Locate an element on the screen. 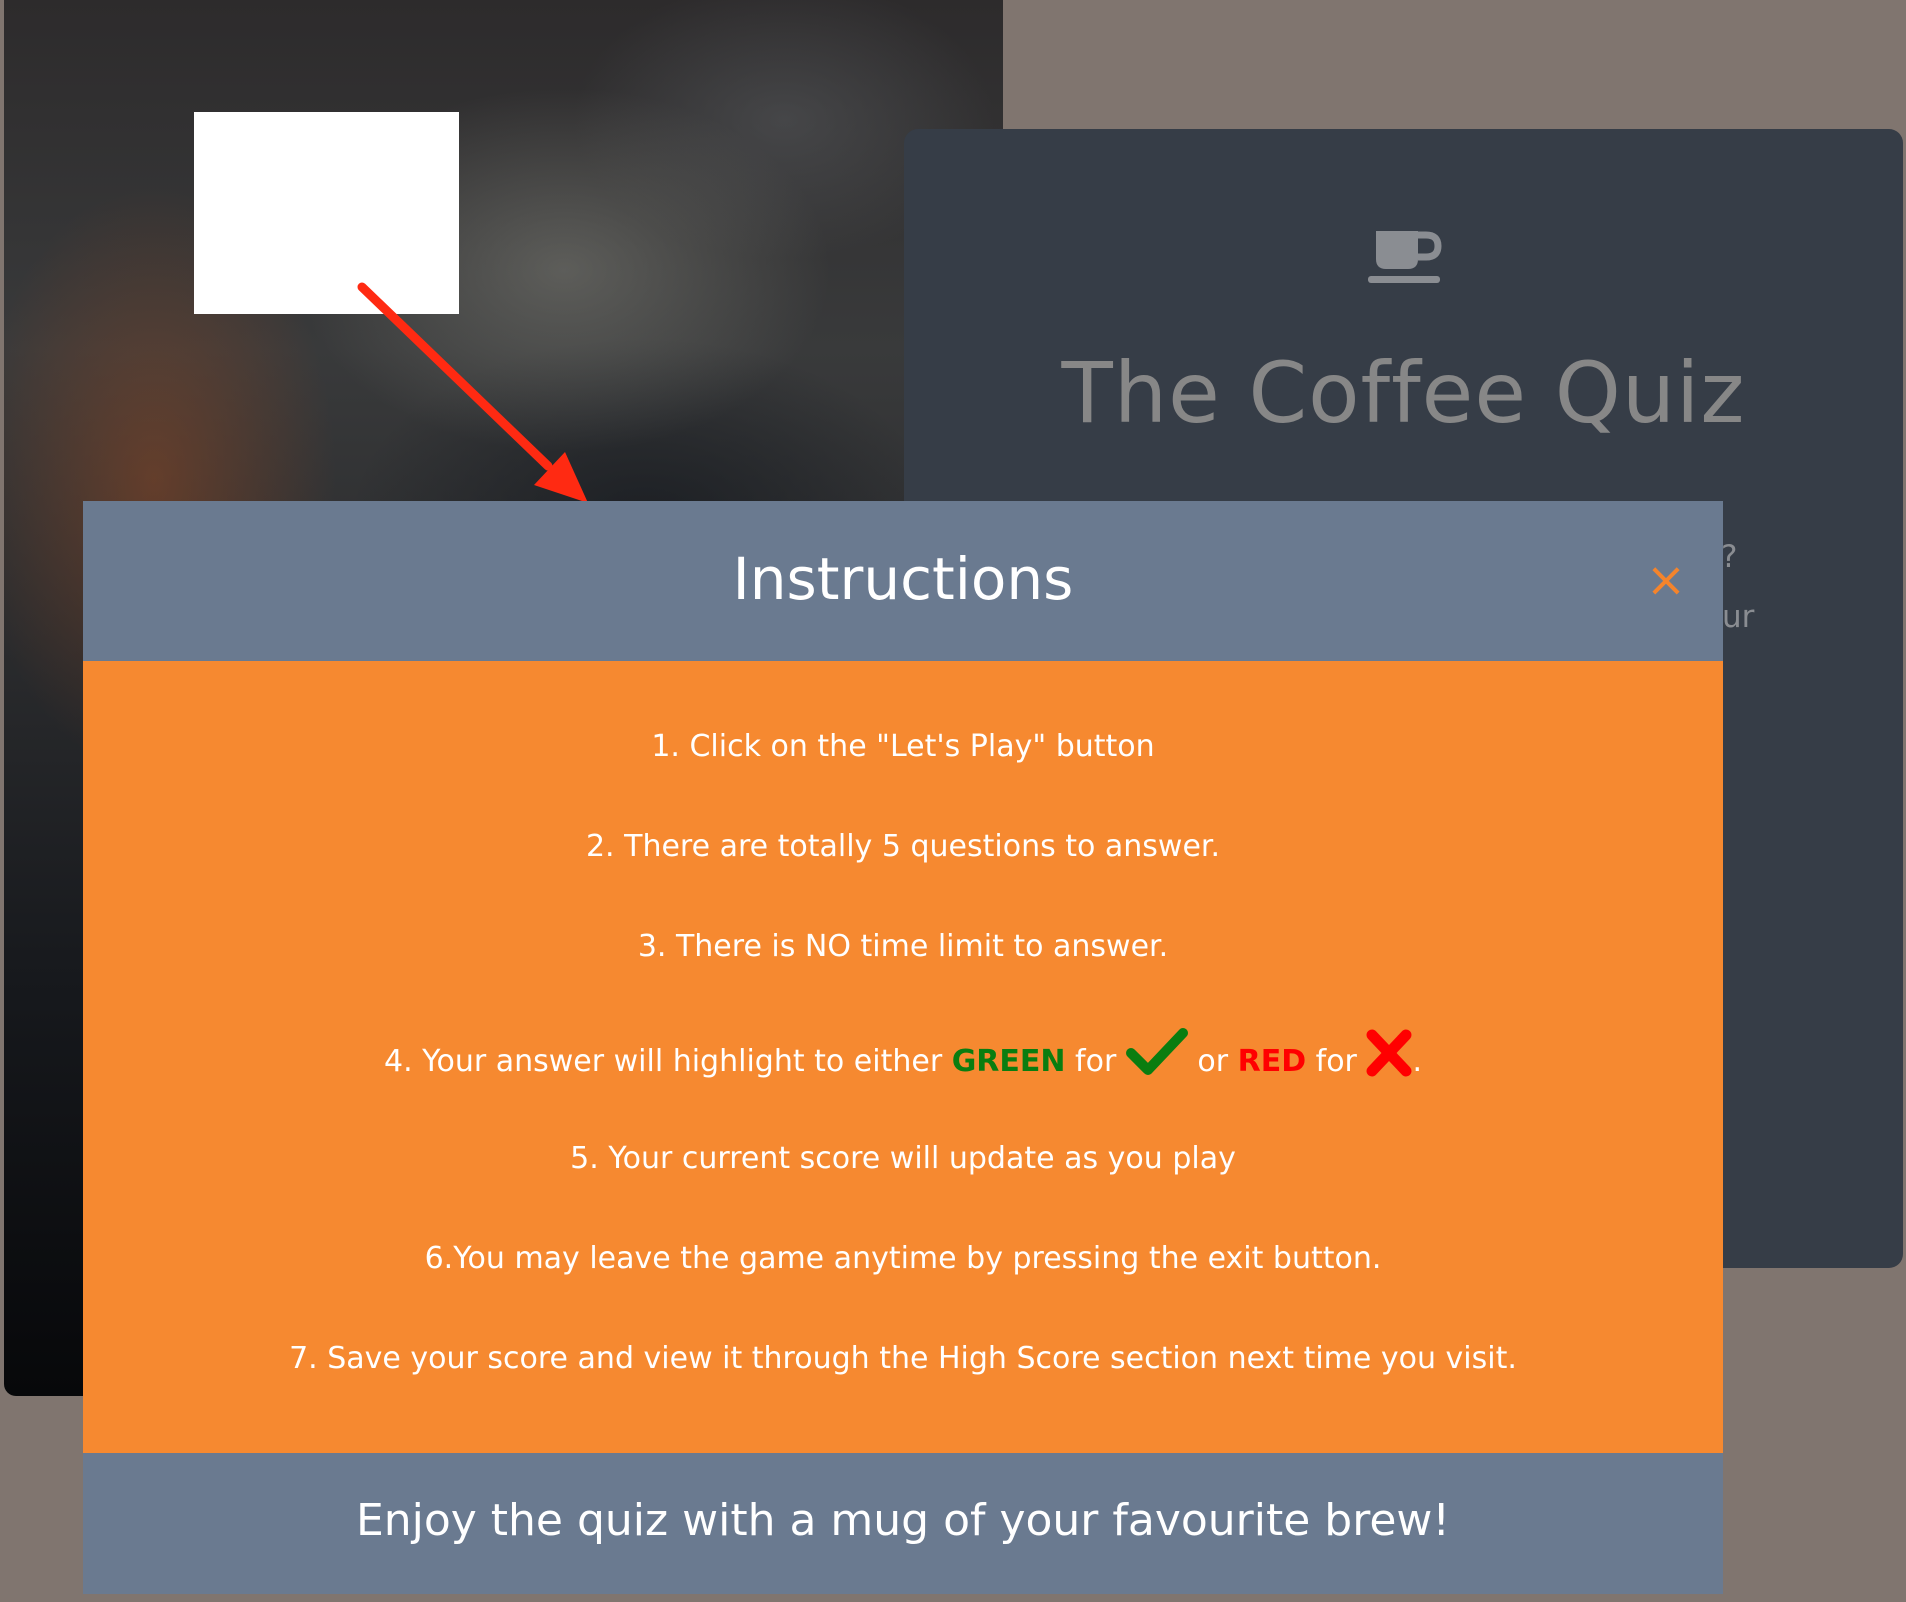  white-placeholder-box is located at coordinates (326, 213).